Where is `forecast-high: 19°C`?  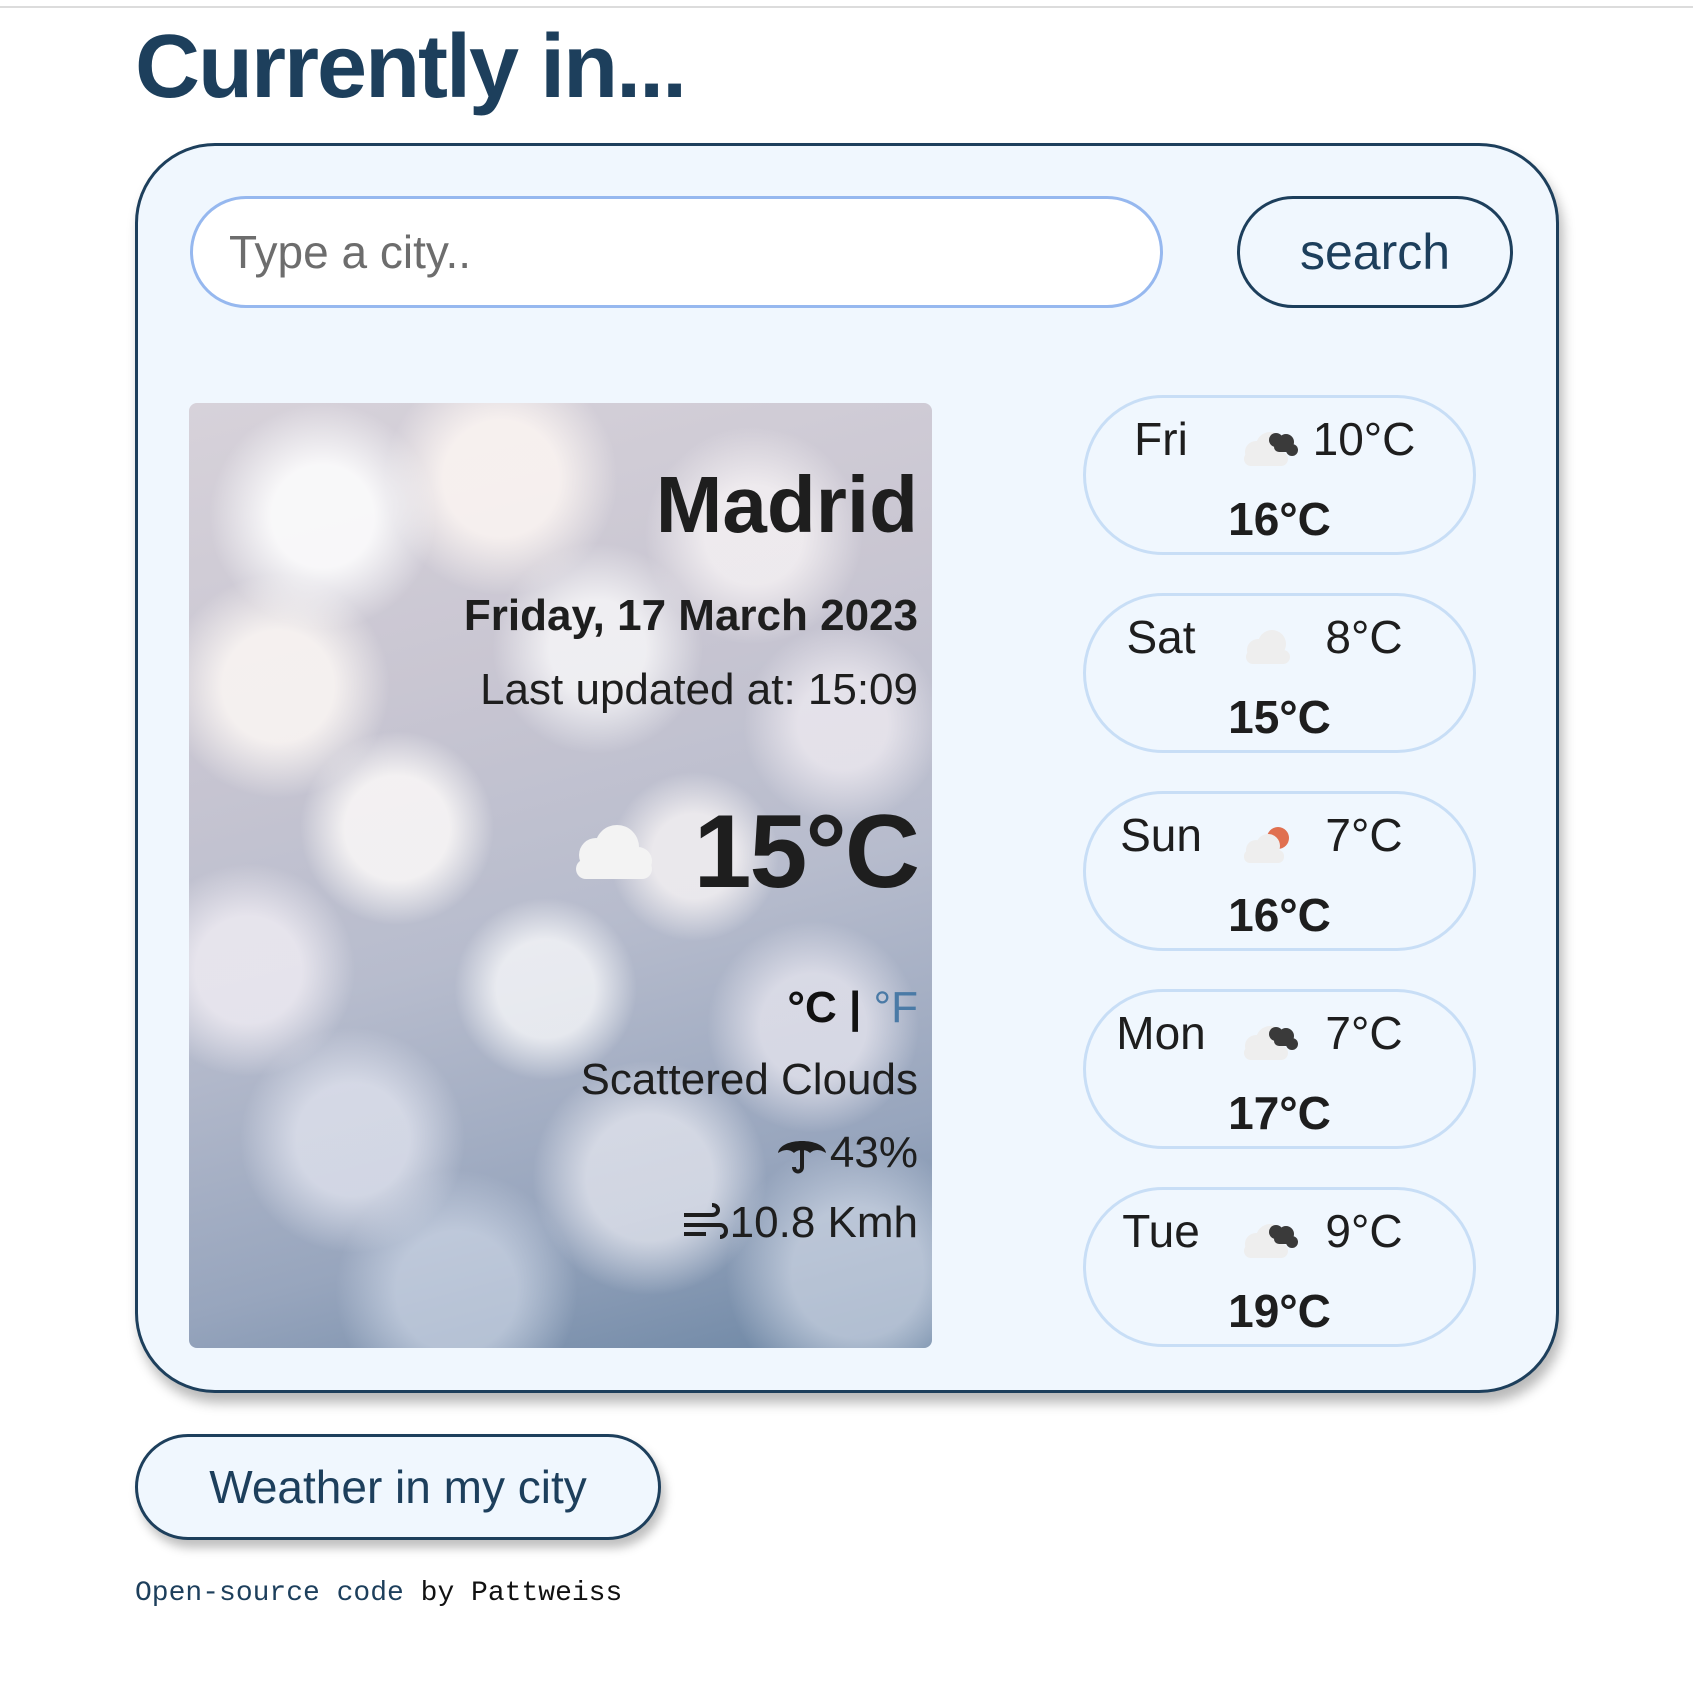 forecast-high: 19°C is located at coordinates (1279, 1311).